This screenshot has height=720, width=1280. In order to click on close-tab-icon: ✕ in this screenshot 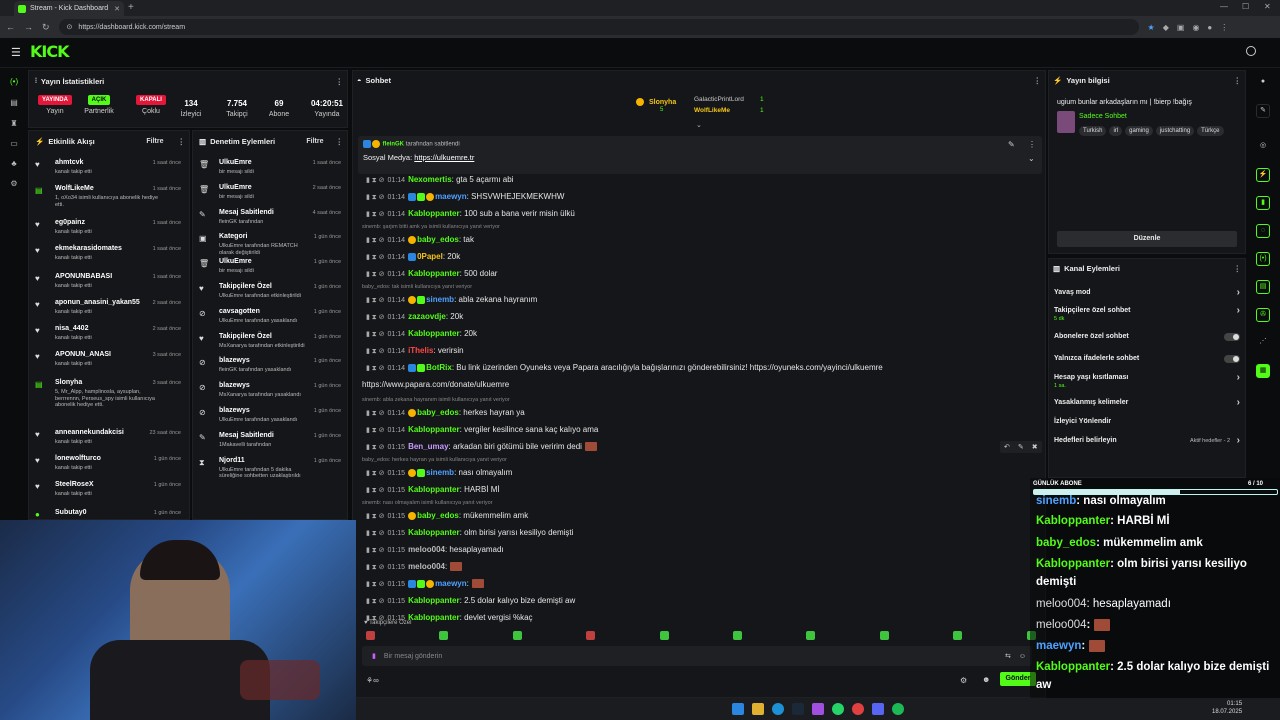, I will do `click(117, 9)`.